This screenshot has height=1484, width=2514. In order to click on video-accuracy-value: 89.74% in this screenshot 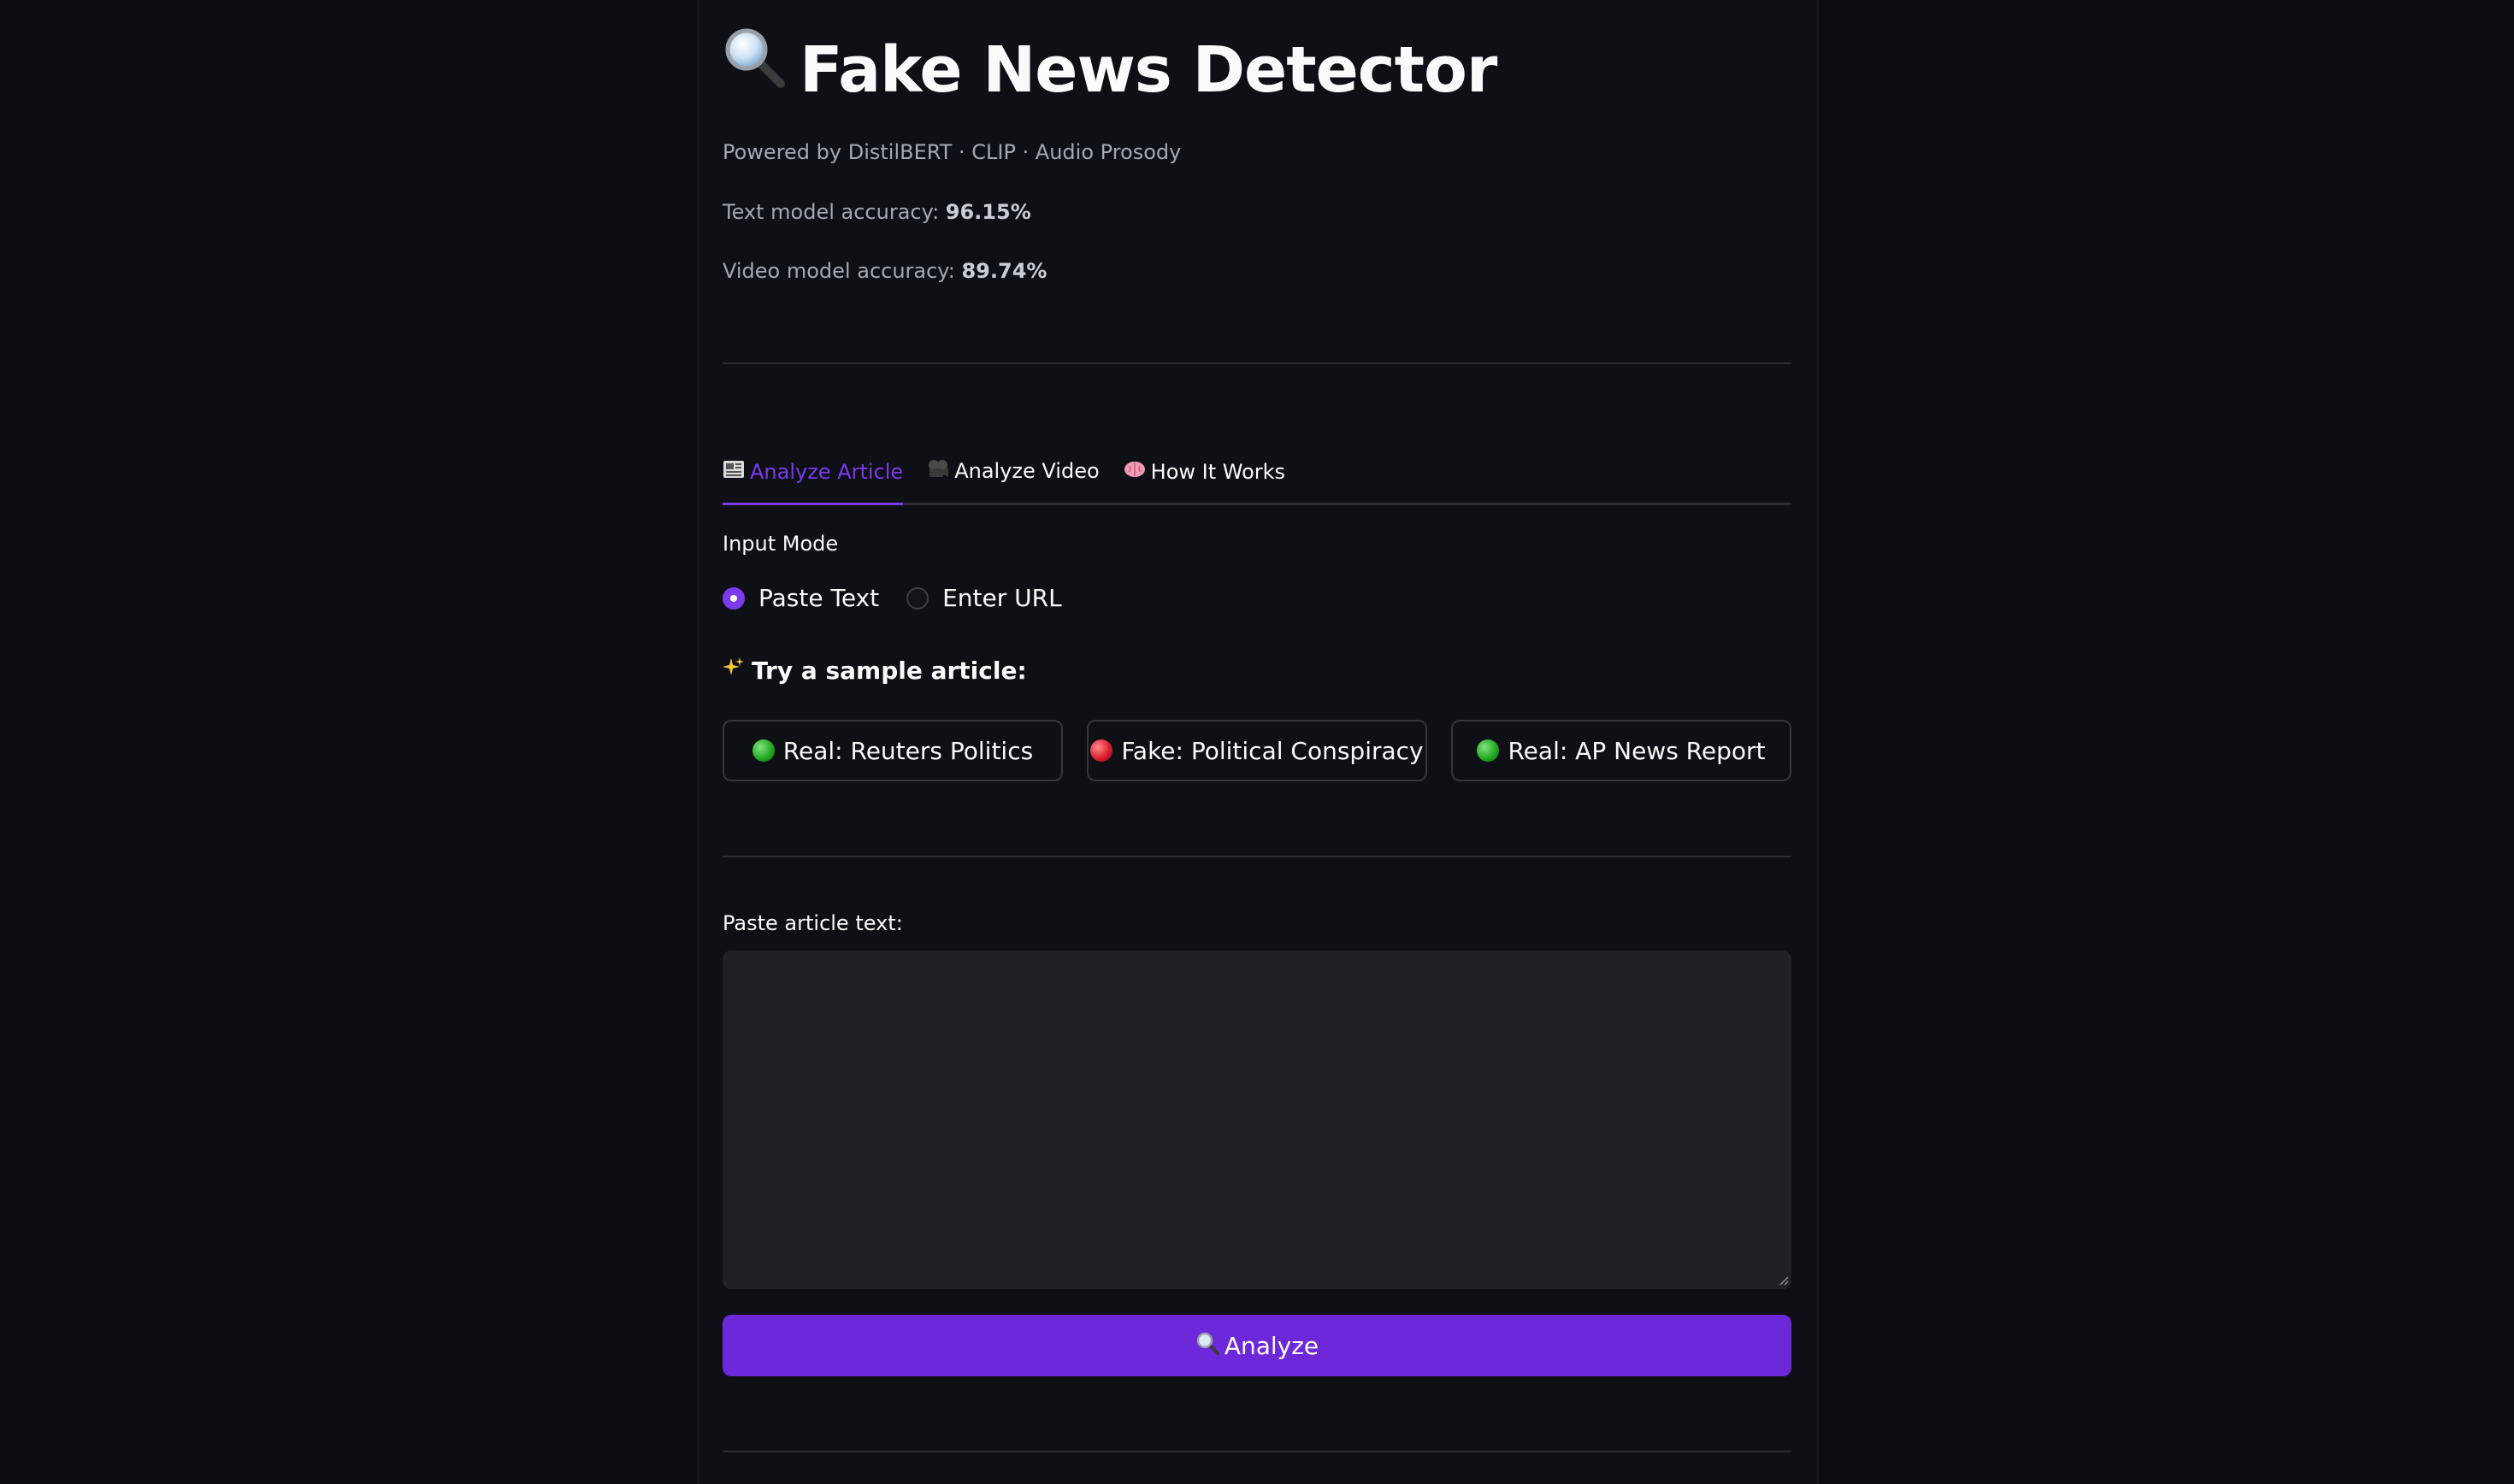, I will do `click(1005, 271)`.